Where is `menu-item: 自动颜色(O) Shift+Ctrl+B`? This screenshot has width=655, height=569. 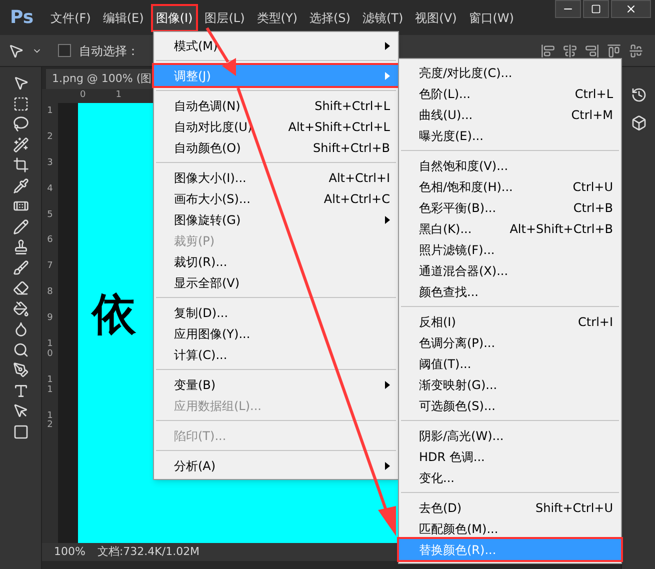
menu-item: 自动颜色(O) Shift+Ctrl+B is located at coordinates (276, 147).